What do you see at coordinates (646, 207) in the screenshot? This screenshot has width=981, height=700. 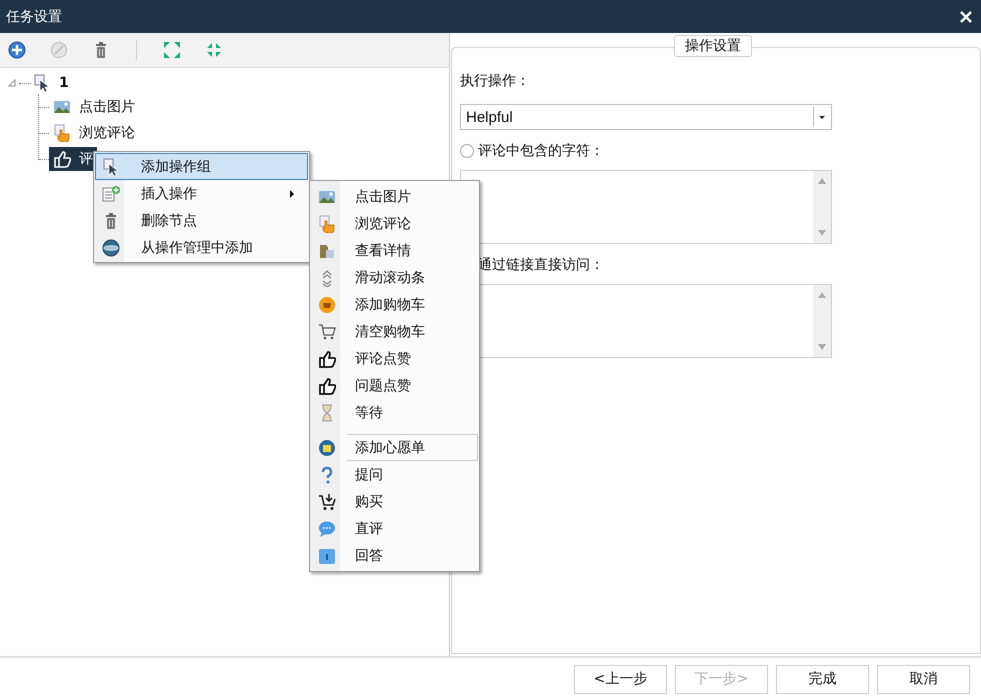 I see `text-area` at bounding box center [646, 207].